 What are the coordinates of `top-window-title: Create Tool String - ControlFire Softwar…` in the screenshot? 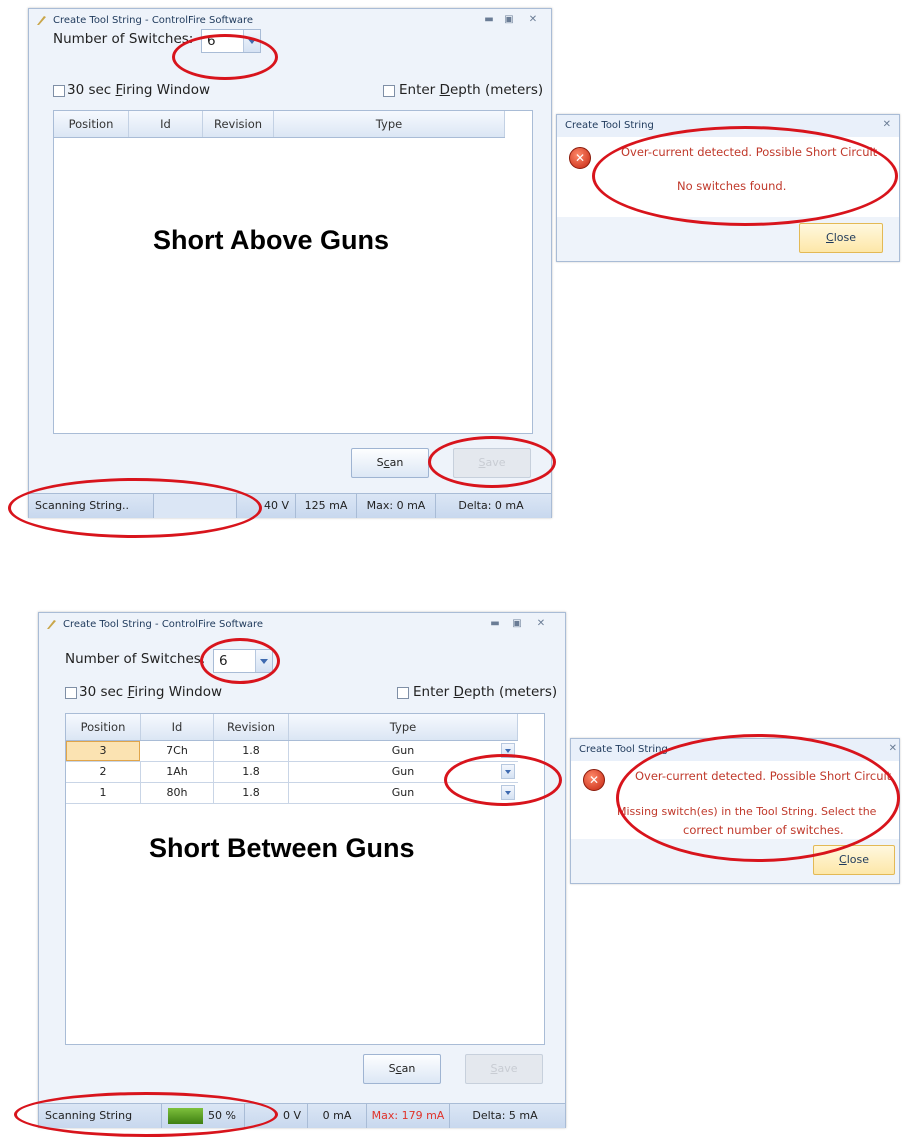 It's located at (153, 20).